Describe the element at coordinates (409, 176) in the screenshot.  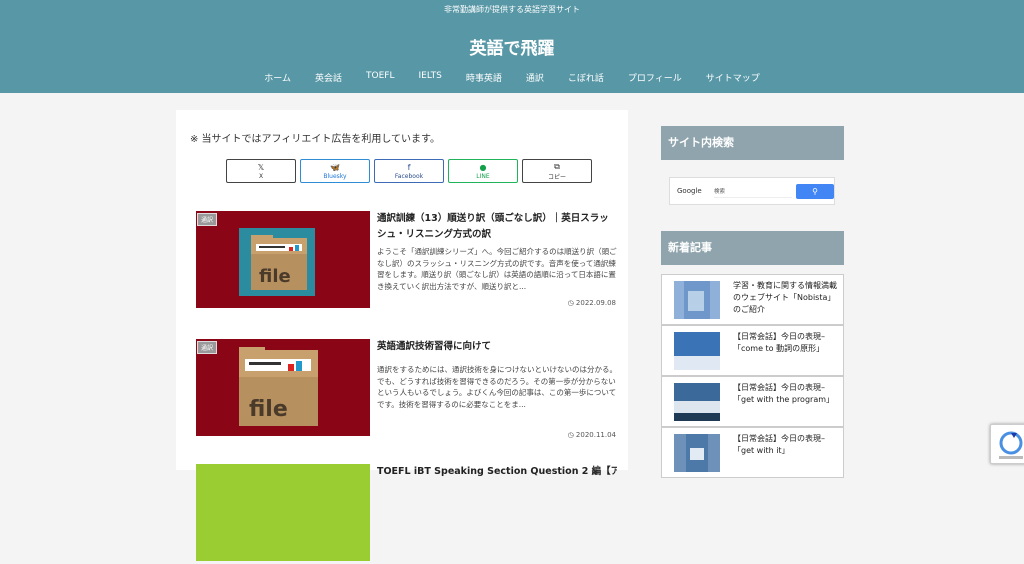
I see `share-label: Facebook` at that location.